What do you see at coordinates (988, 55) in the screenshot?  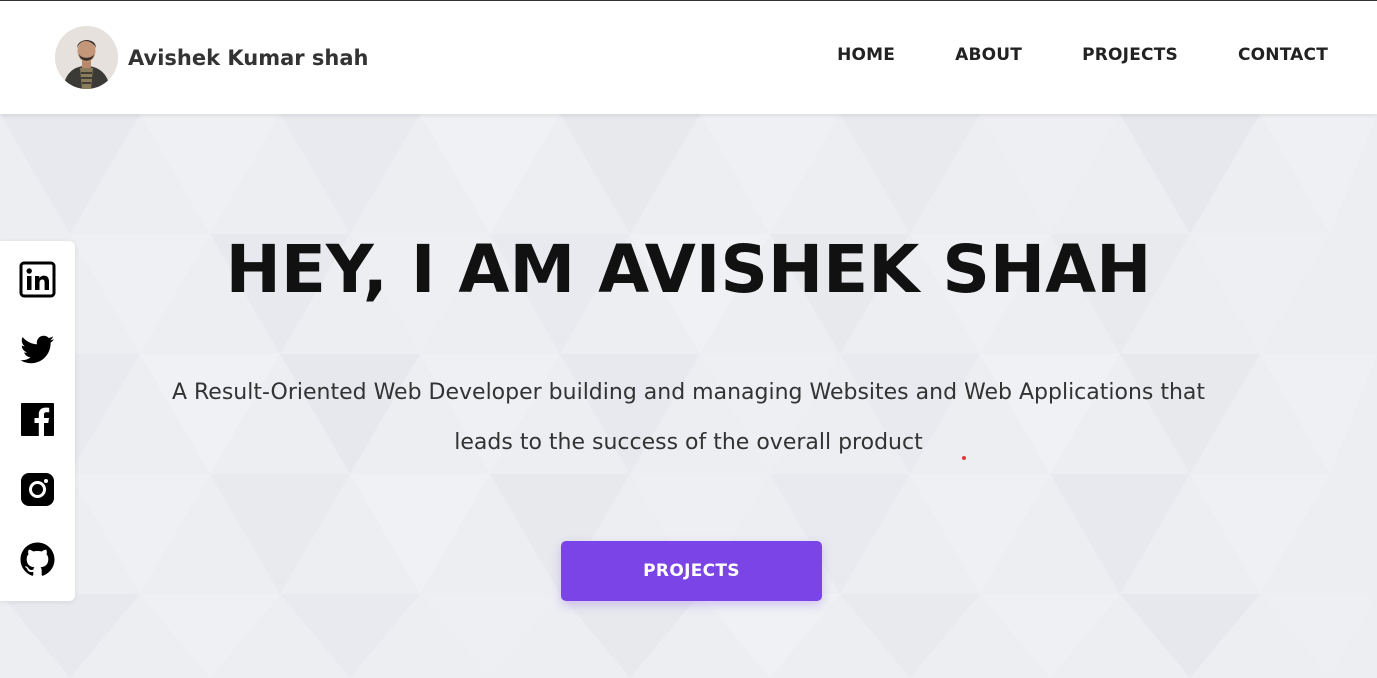 I see `nav-about: ABOUT` at bounding box center [988, 55].